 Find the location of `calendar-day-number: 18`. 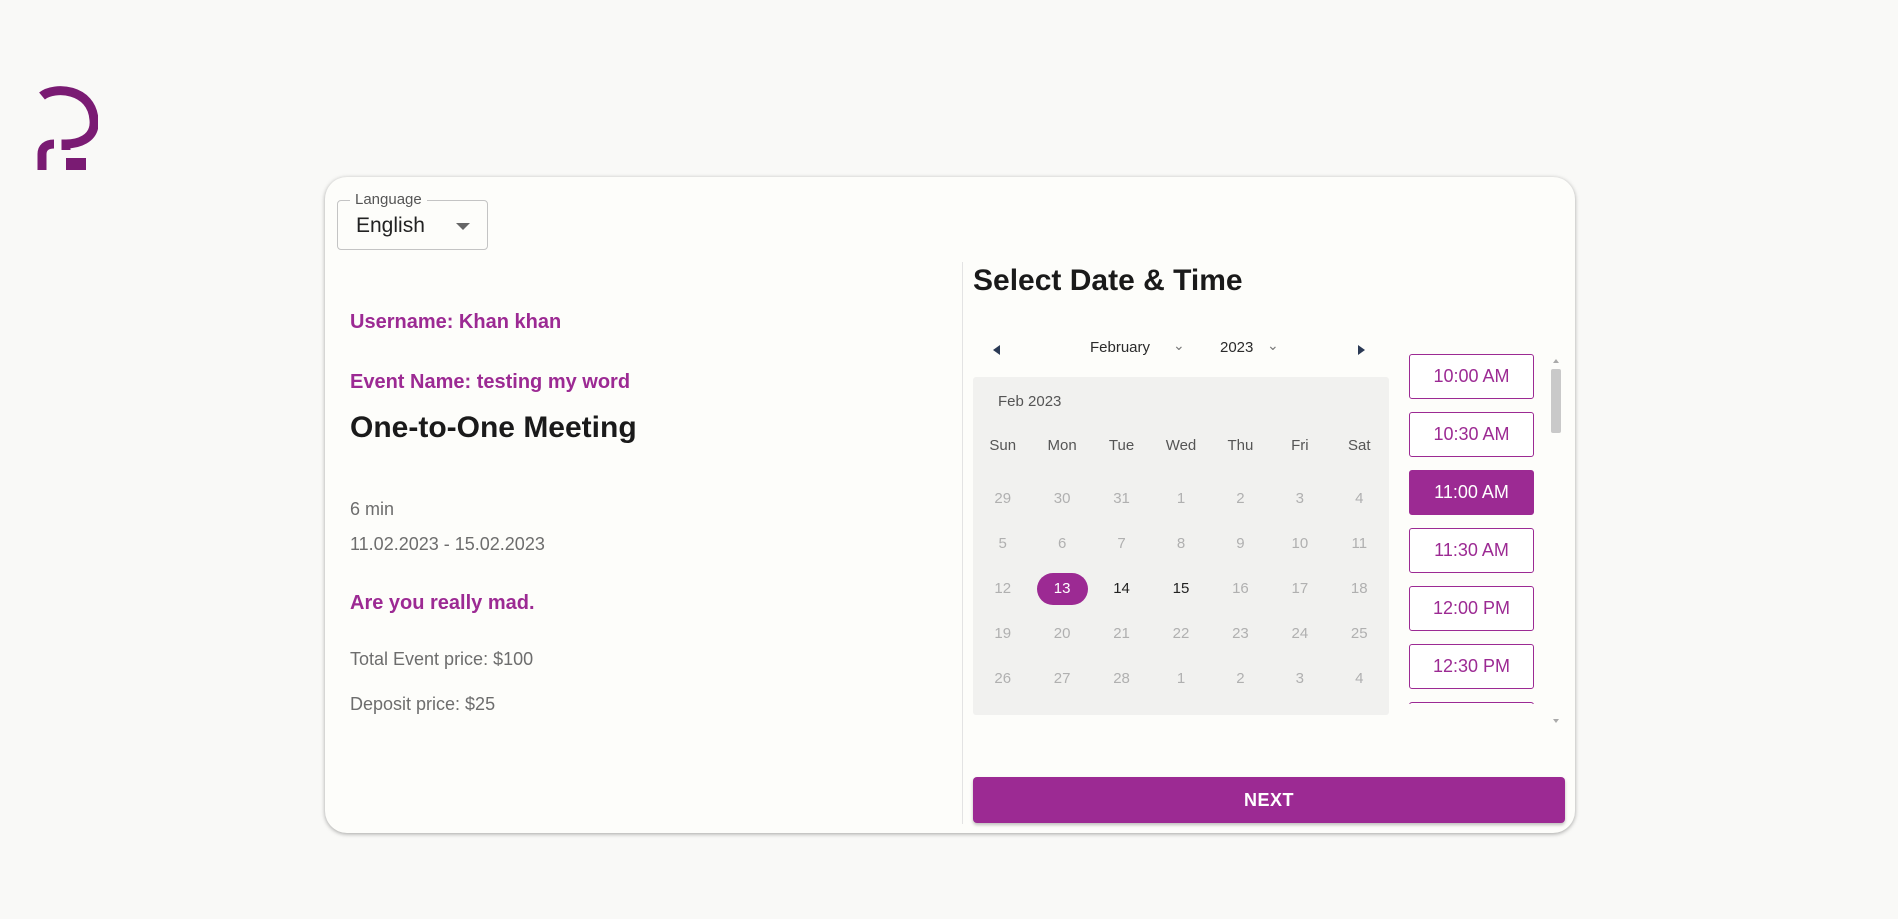

calendar-day-number: 18 is located at coordinates (1359, 588).